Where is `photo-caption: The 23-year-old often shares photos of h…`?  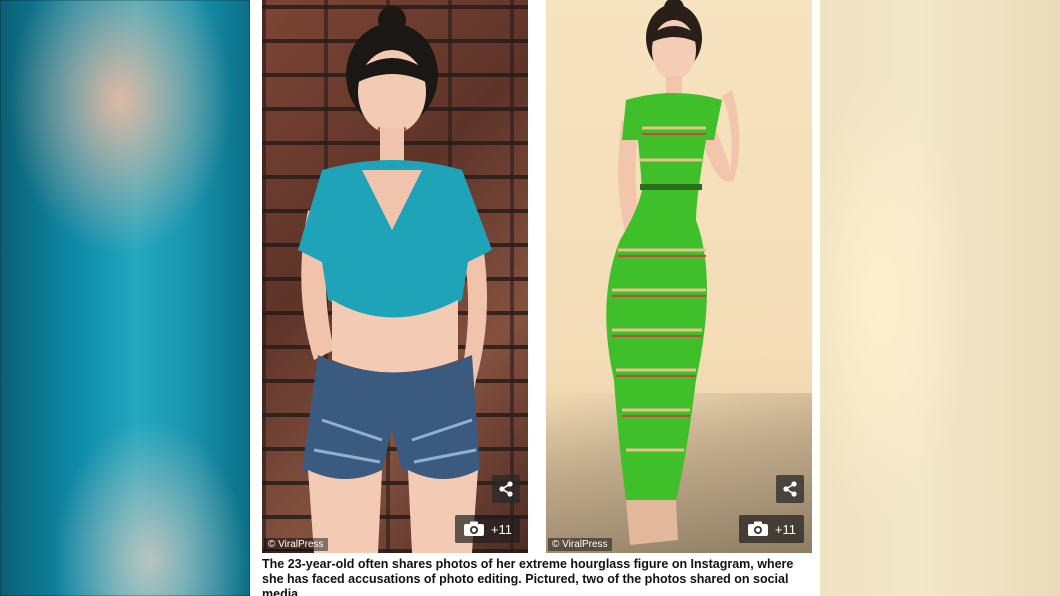
photo-caption: The 23-year-old often shares photos of h… is located at coordinates (528, 576).